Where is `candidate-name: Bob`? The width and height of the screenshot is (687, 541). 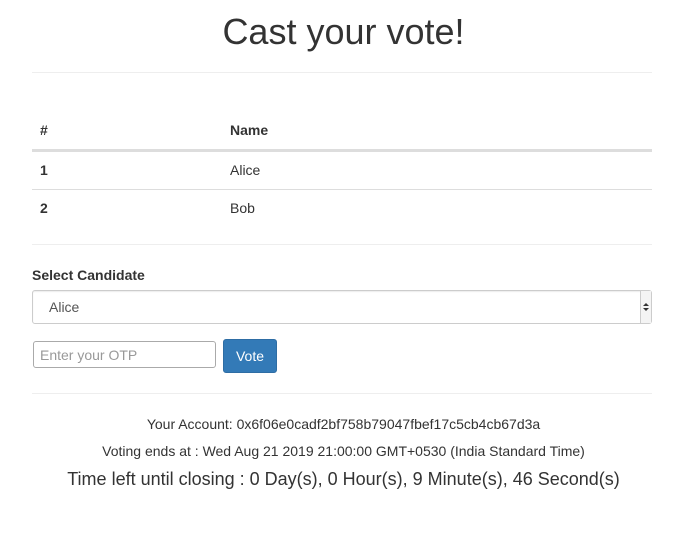
candidate-name: Bob is located at coordinates (242, 208).